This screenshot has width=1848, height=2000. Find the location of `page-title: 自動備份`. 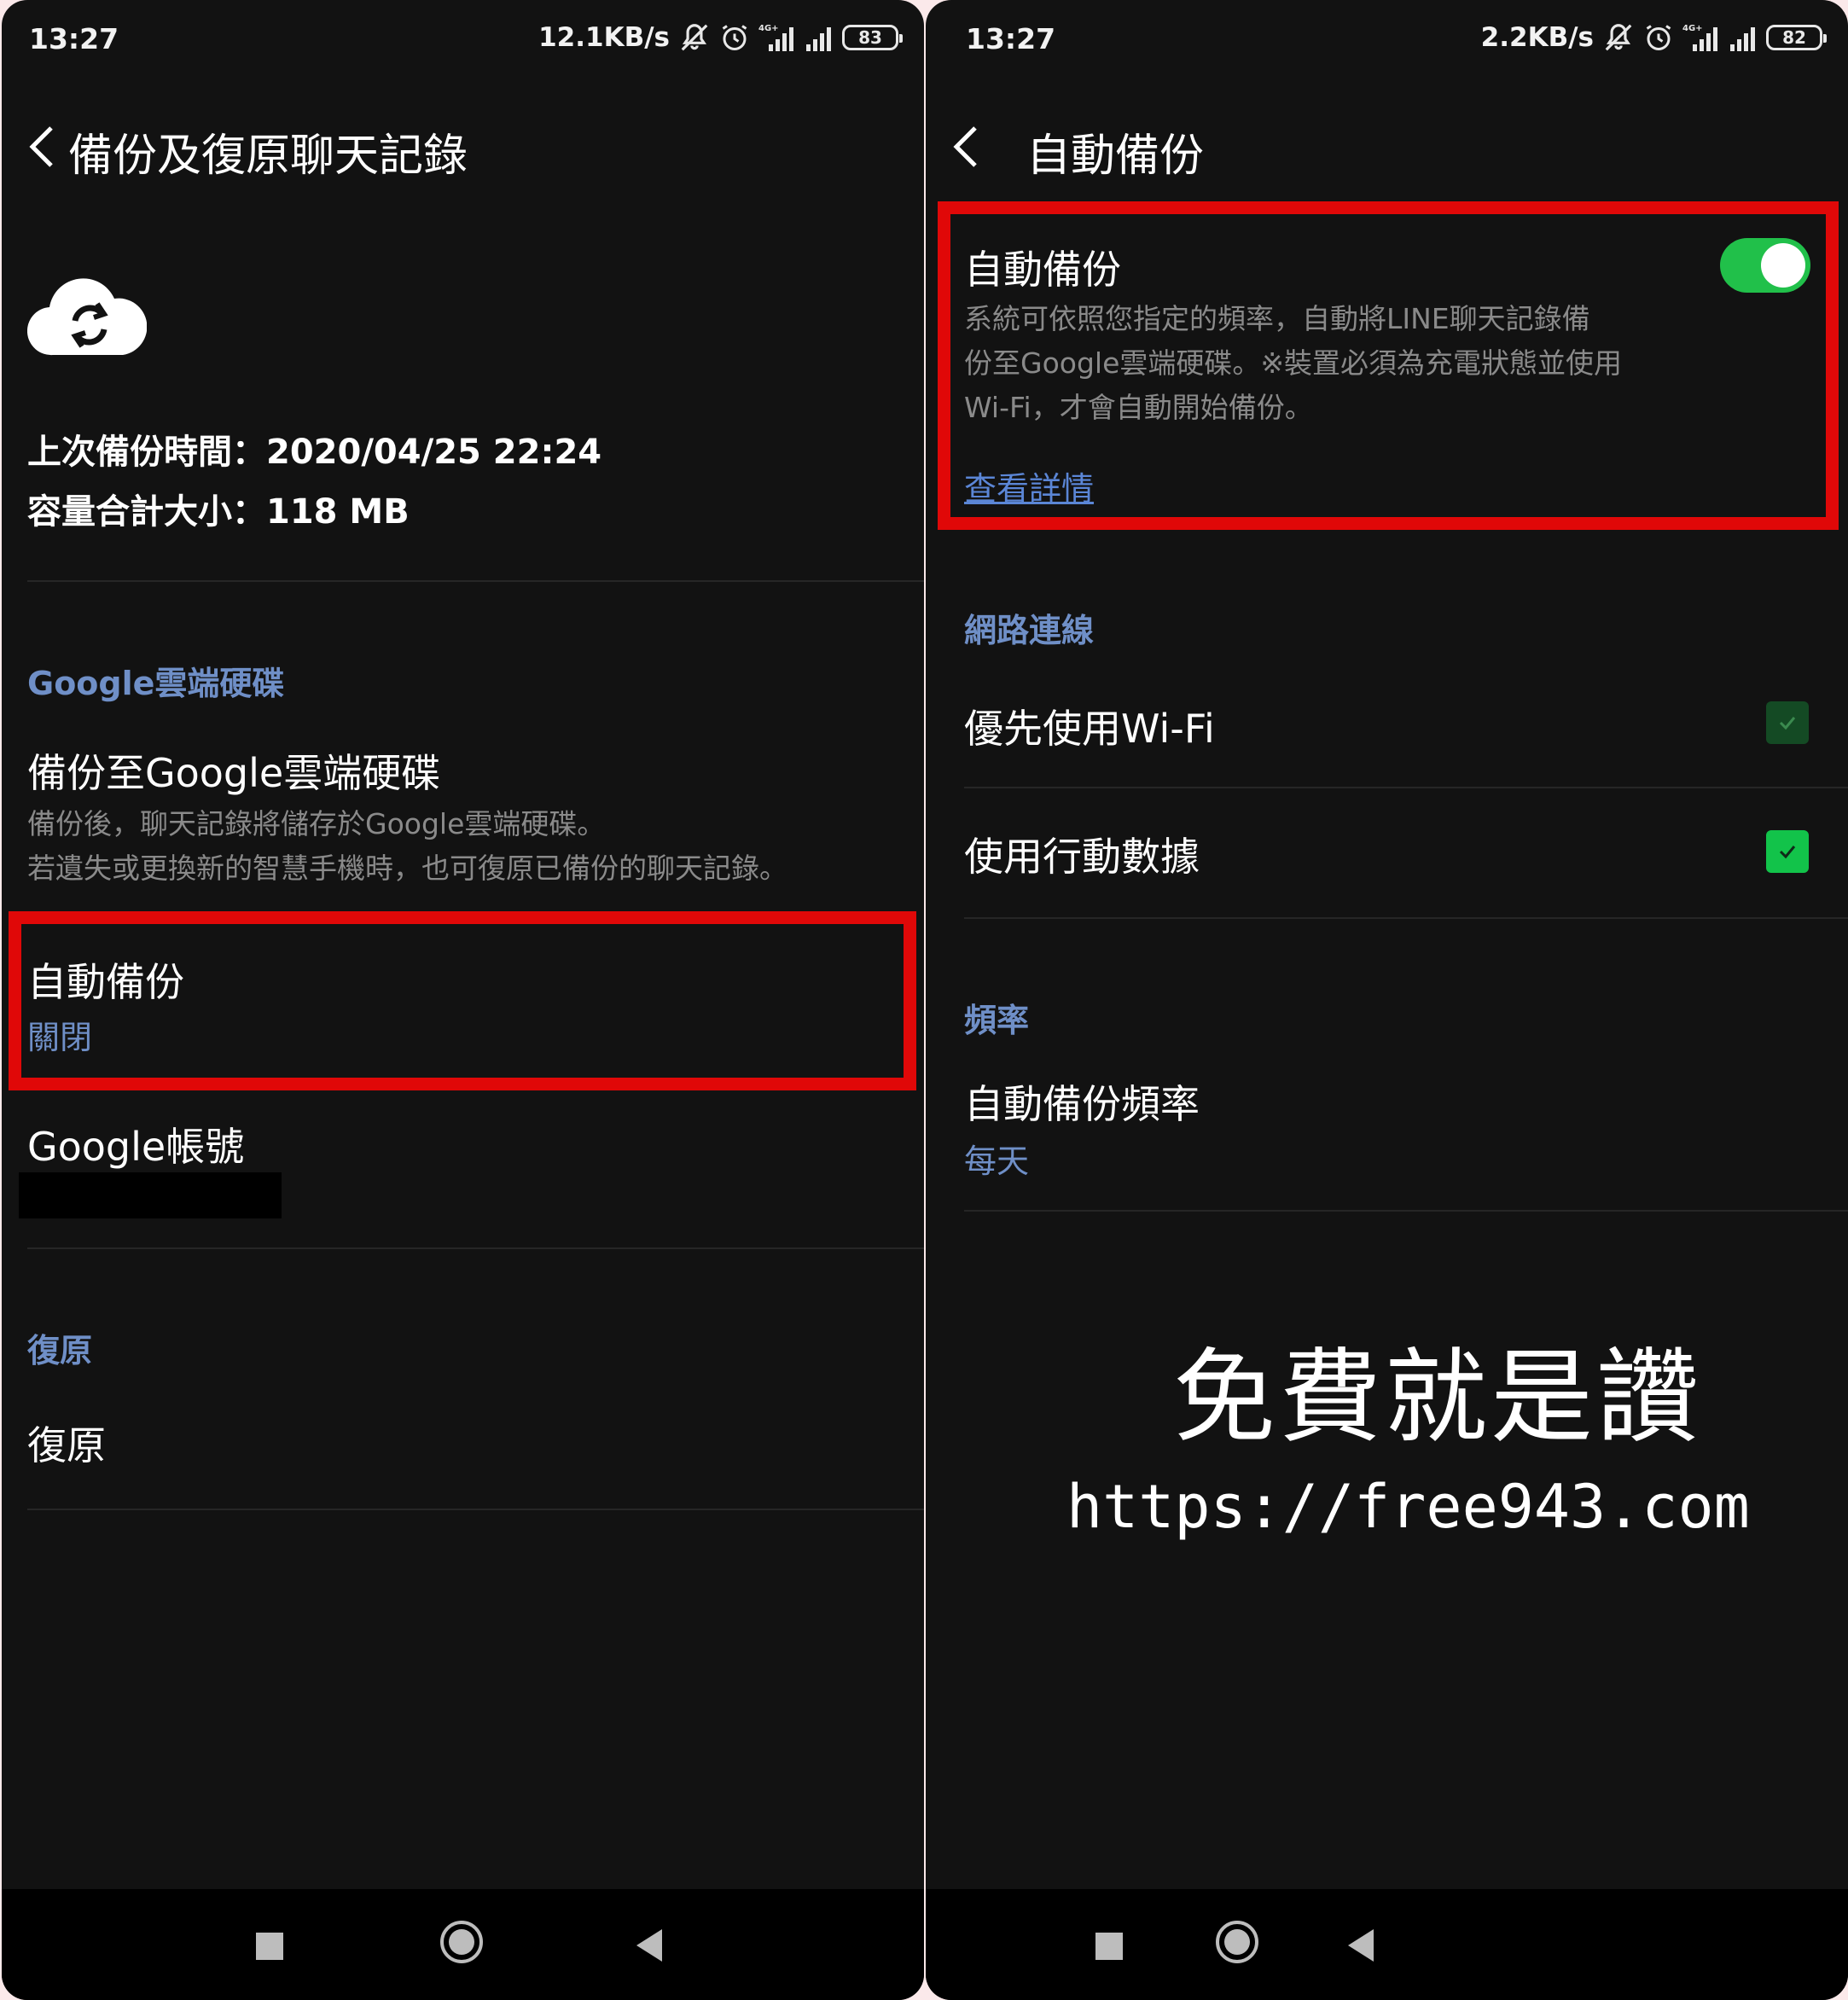

page-title: 自動備份 is located at coordinates (1115, 156).